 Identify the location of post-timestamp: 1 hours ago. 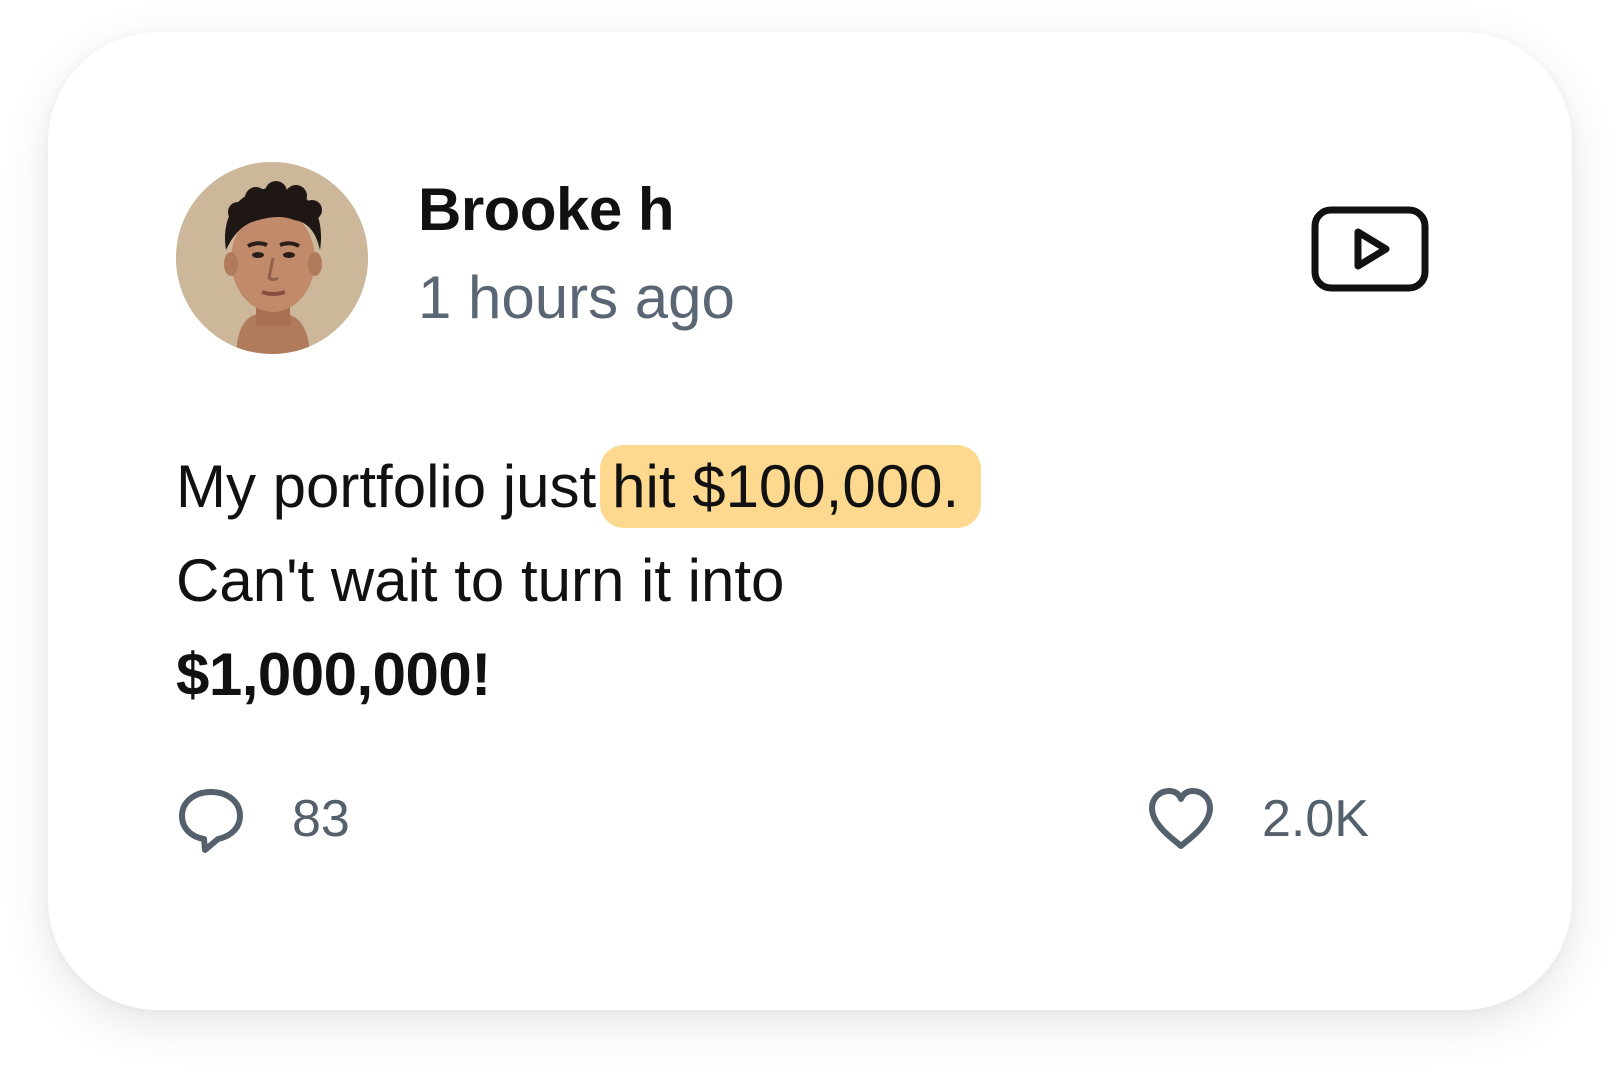
(576, 297).